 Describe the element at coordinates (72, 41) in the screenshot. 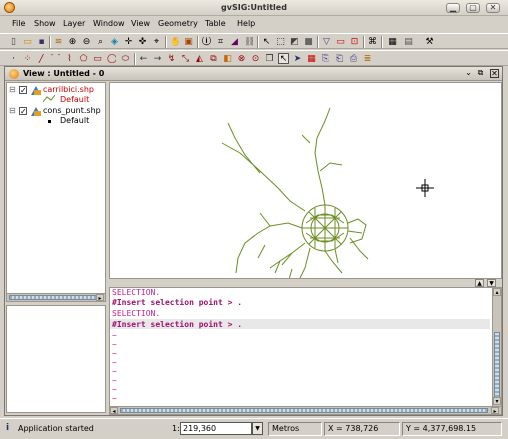

I see `zoom-in-icon: ⊕` at that location.